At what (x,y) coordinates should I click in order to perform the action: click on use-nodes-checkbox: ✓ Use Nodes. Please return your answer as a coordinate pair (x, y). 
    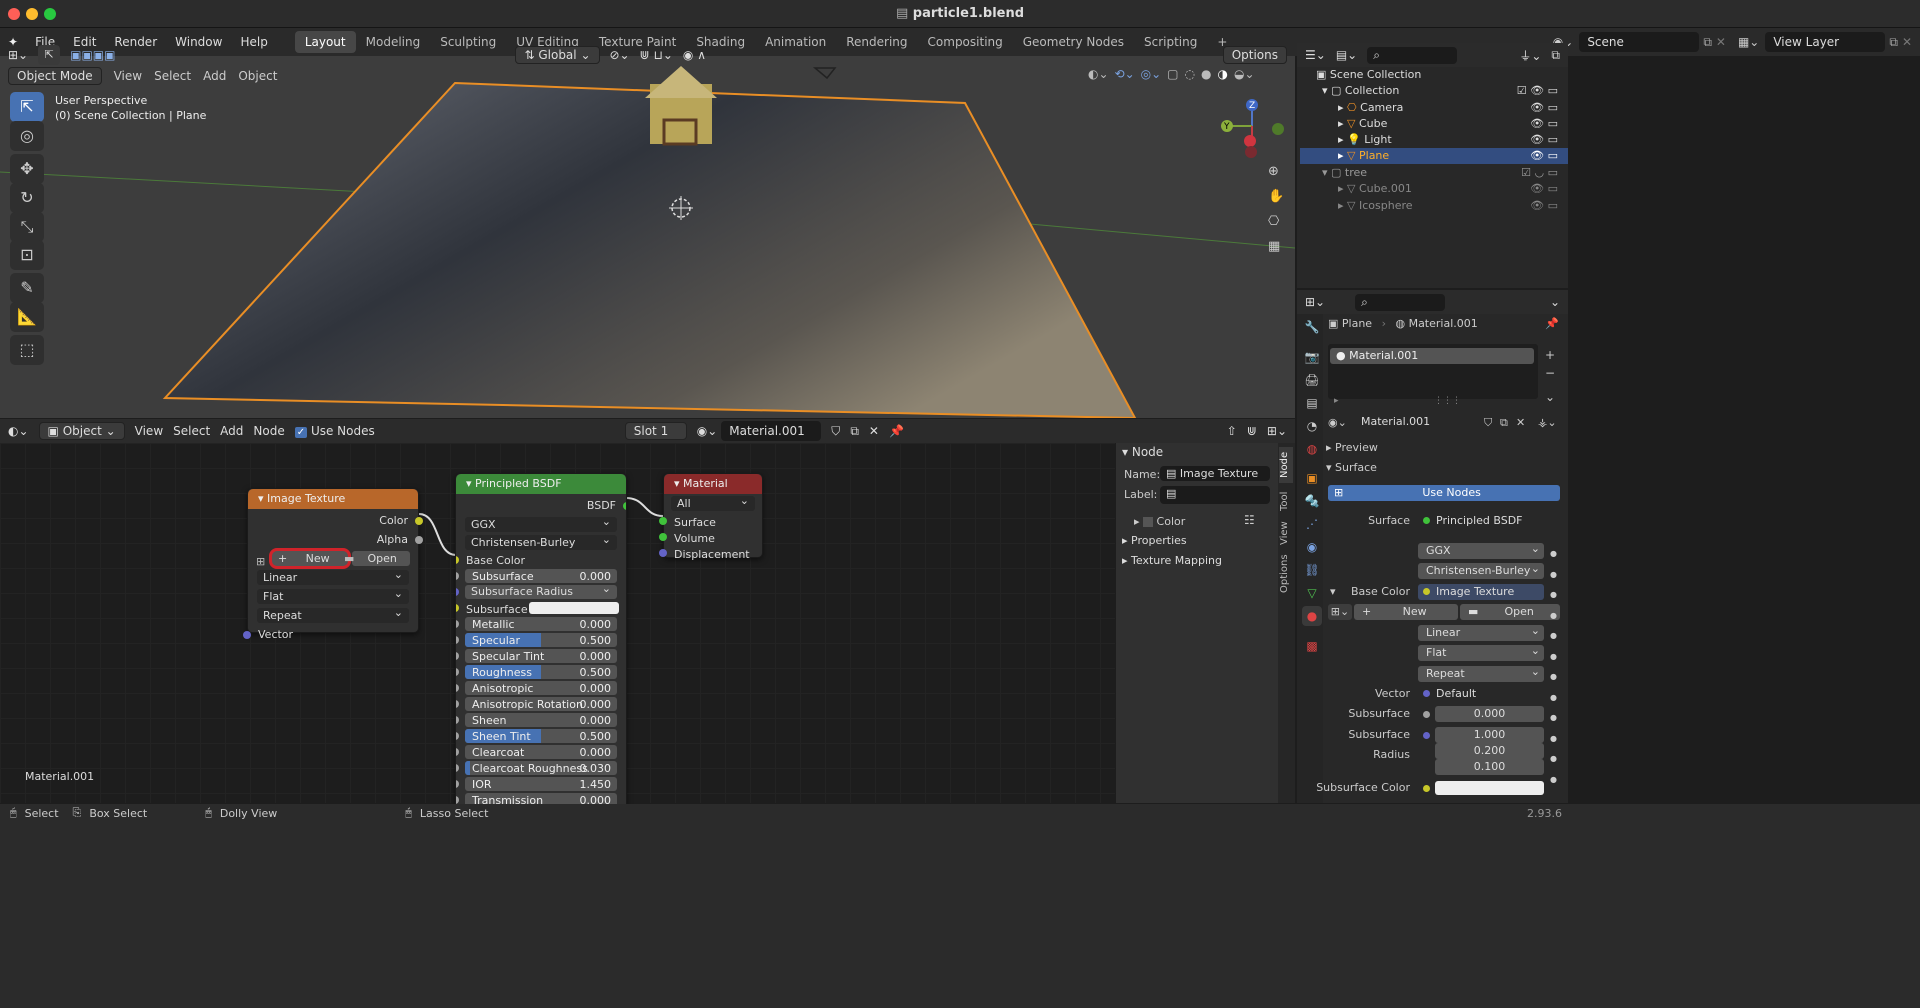
    Looking at the image, I should click on (334, 431).